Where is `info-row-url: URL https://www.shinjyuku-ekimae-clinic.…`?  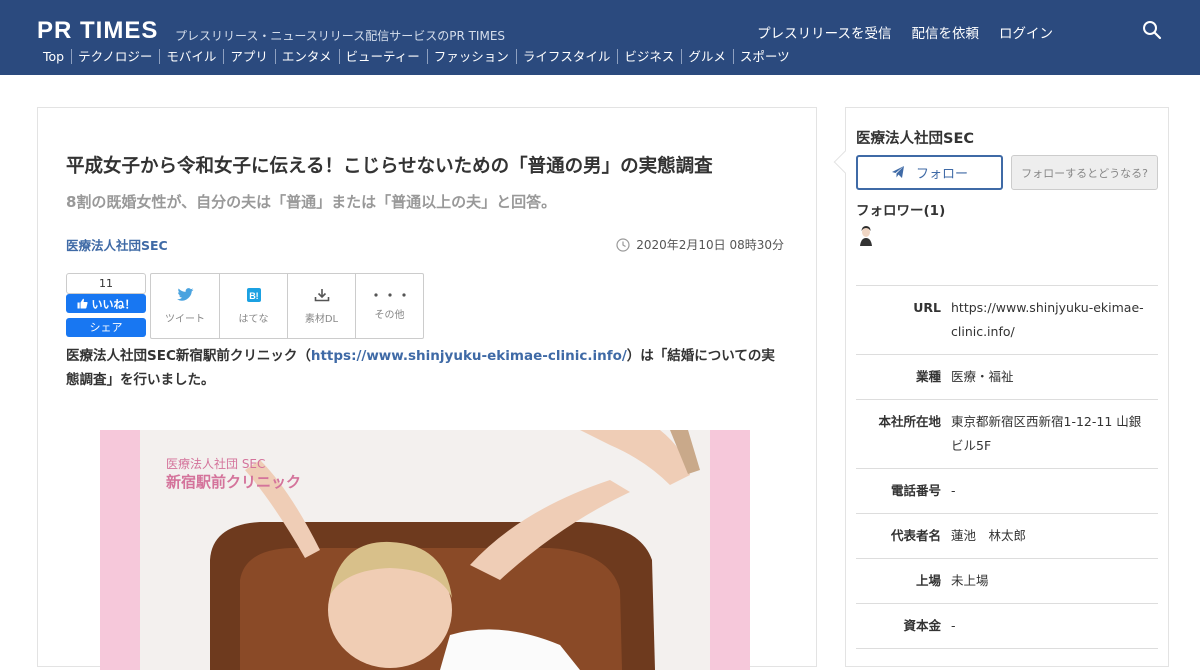
info-row-url: URL https://www.shinjyuku-ekimae-clinic.… is located at coordinates (1007, 320).